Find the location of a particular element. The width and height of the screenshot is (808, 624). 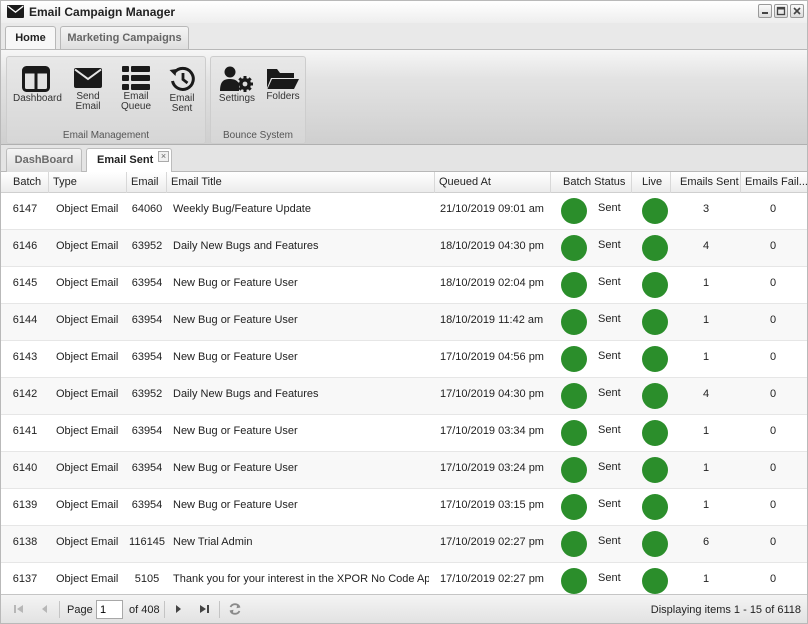

cell-queued-at: 18/10/2019 02:04 pm is located at coordinates (492, 283).